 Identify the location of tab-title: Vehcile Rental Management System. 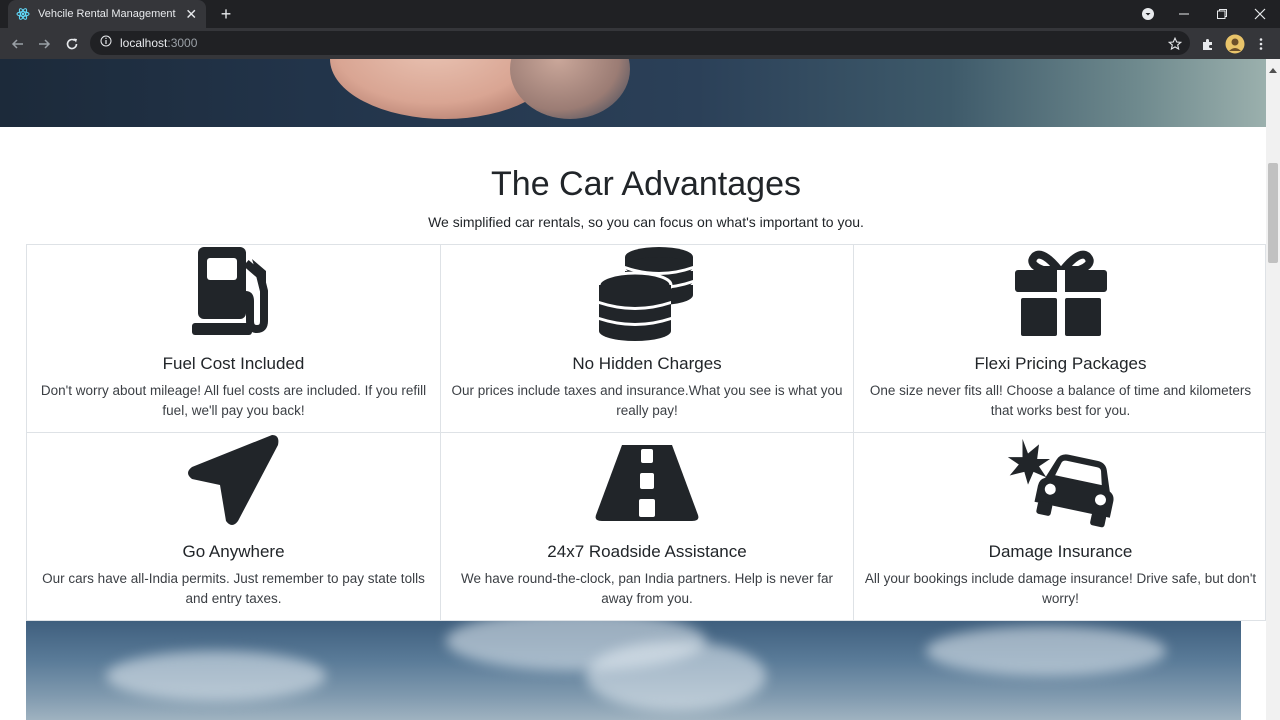
(108, 14).